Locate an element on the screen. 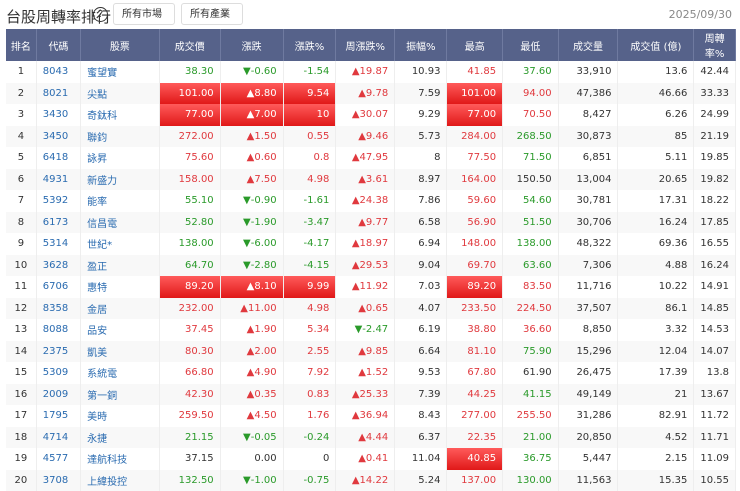  cell-rank: 4 is located at coordinates (21, 137).